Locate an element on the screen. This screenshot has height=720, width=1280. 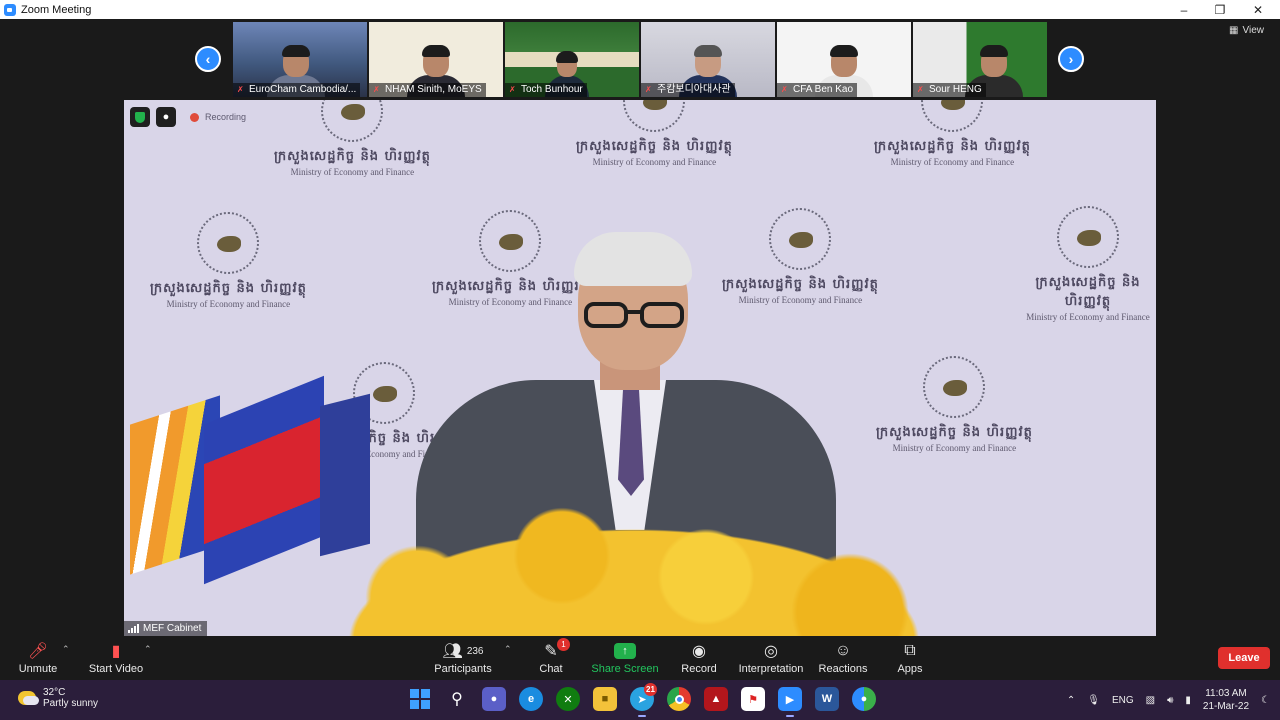
edge-icon: e is located at coordinates (531, 699).